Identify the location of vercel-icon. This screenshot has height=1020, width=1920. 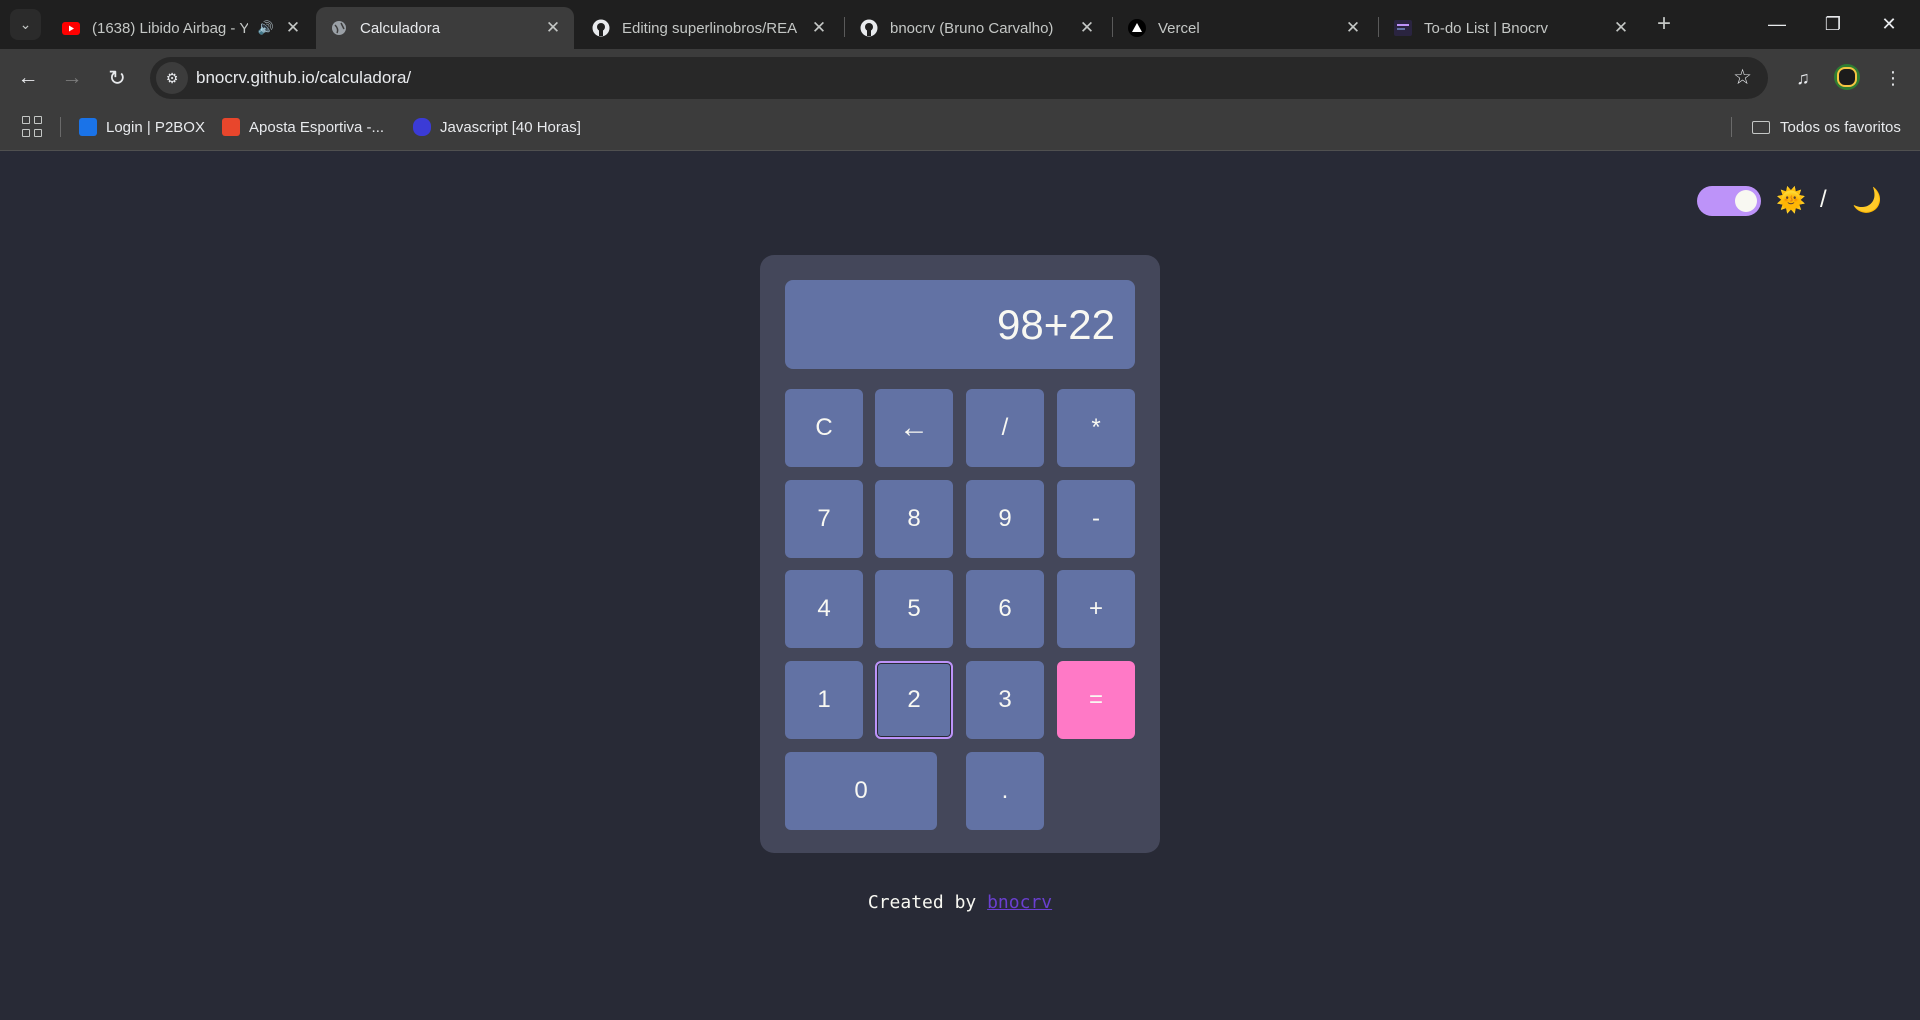
(1137, 28).